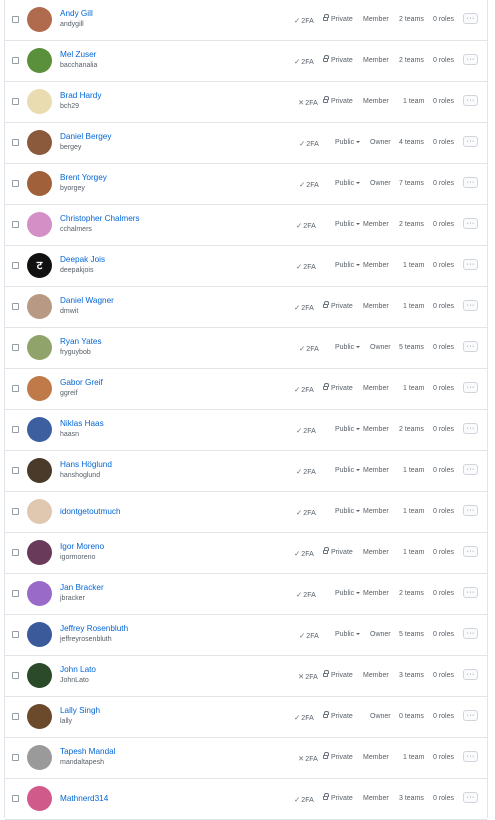 Image resolution: width=495 pixels, height=820 pixels. Describe the element at coordinates (100, 218) in the screenshot. I see `member-name-link: Christopher Chalmers` at that location.